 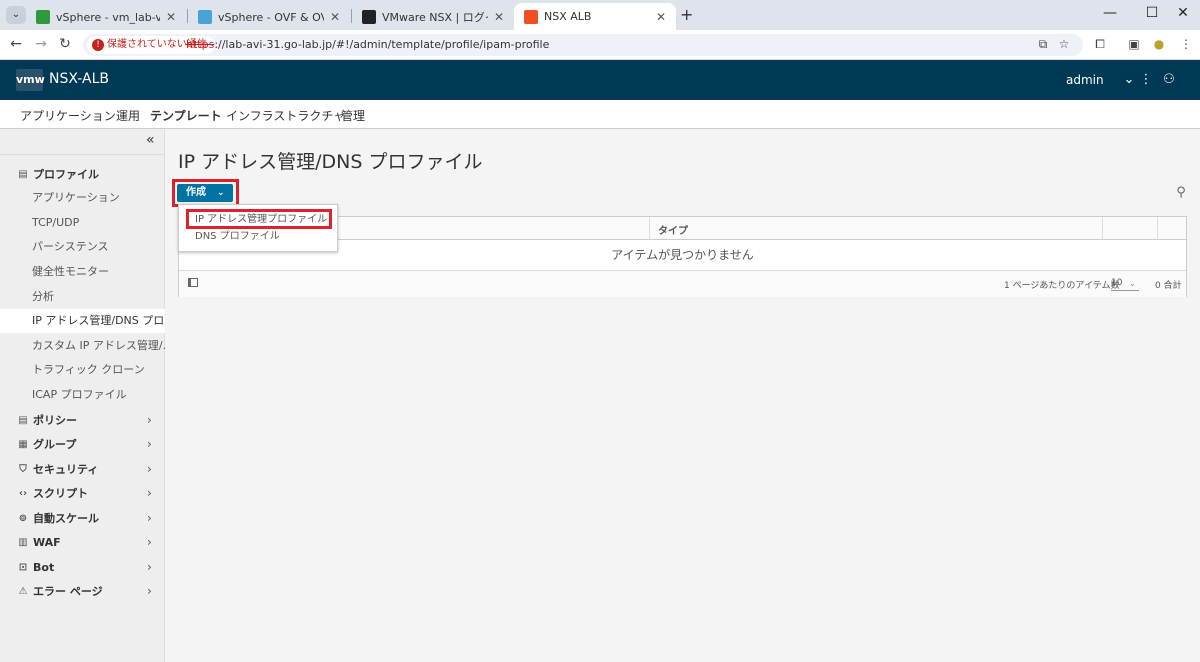 What do you see at coordinates (41, 44) in the screenshot?
I see `forward-button: →` at bounding box center [41, 44].